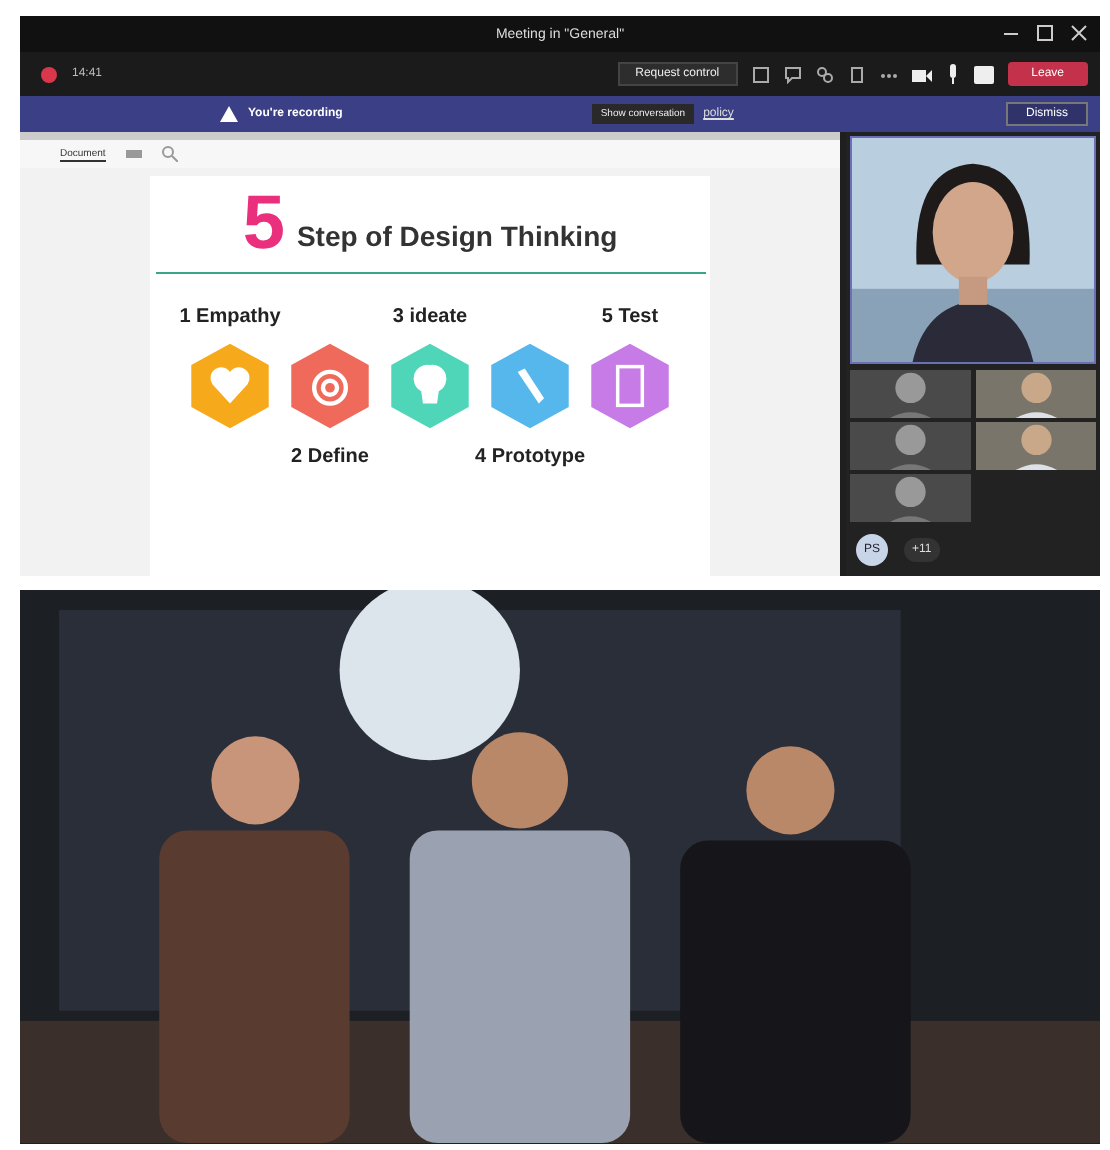 Image resolution: width=1110 pixels, height=1150 pixels. I want to click on close-icon, so click(1079, 33).